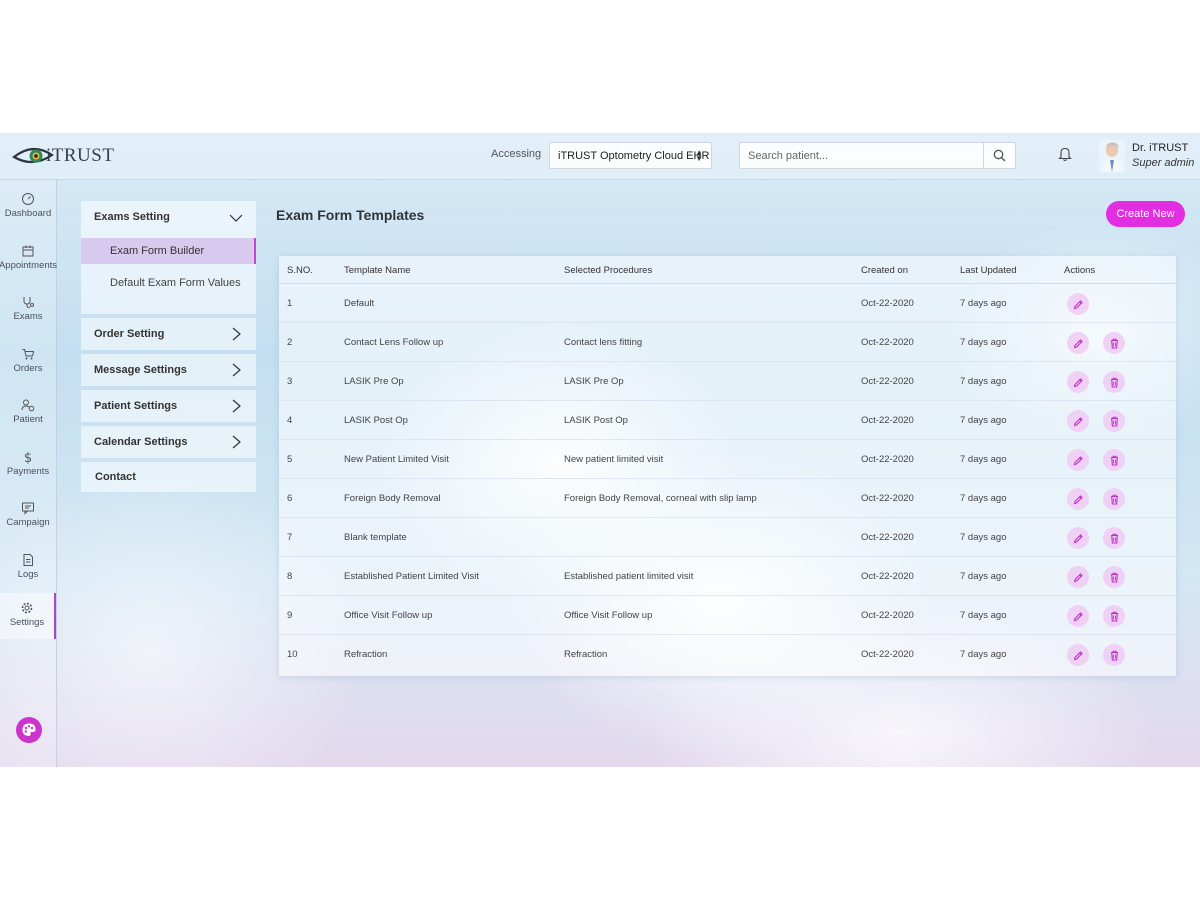  I want to click on cell-template-name: Refraction, so click(366, 654).